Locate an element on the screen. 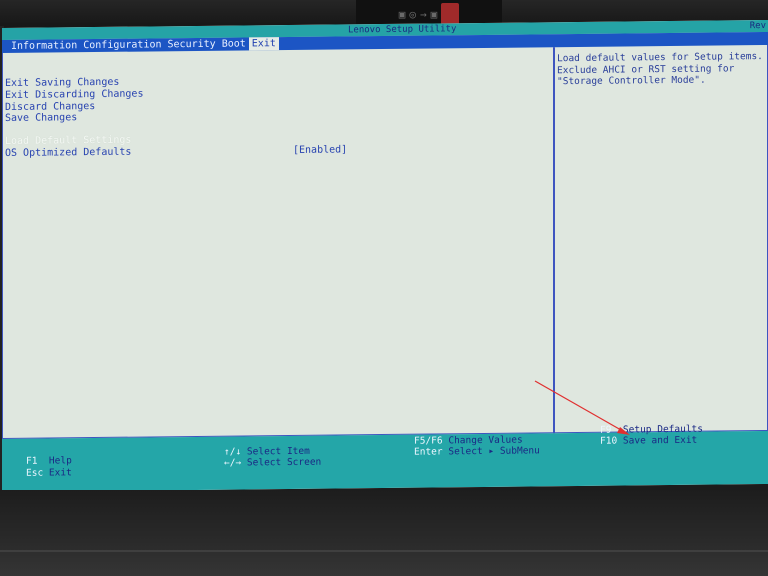 This screenshot has height=576, width=768. option-os-optimized-defaults: OS Optimized Defaults [Enabled] is located at coordinates (176, 152).